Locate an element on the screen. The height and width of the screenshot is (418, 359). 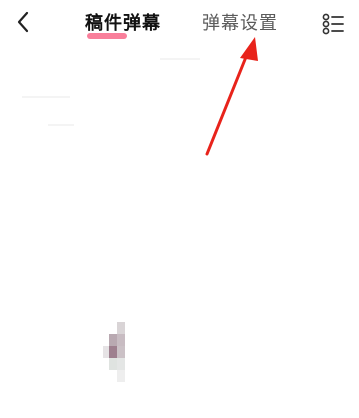
tab-danmaku-settings-label: 弹幕设置 is located at coordinates (240, 23).